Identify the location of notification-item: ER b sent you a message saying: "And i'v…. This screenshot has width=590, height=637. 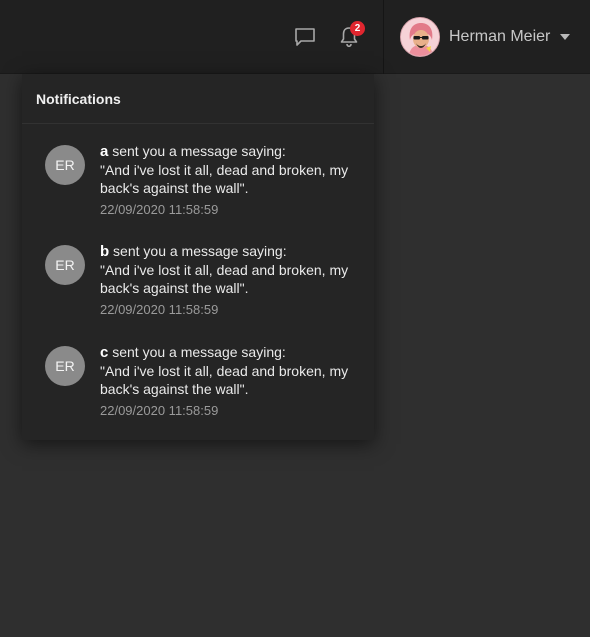
(198, 288).